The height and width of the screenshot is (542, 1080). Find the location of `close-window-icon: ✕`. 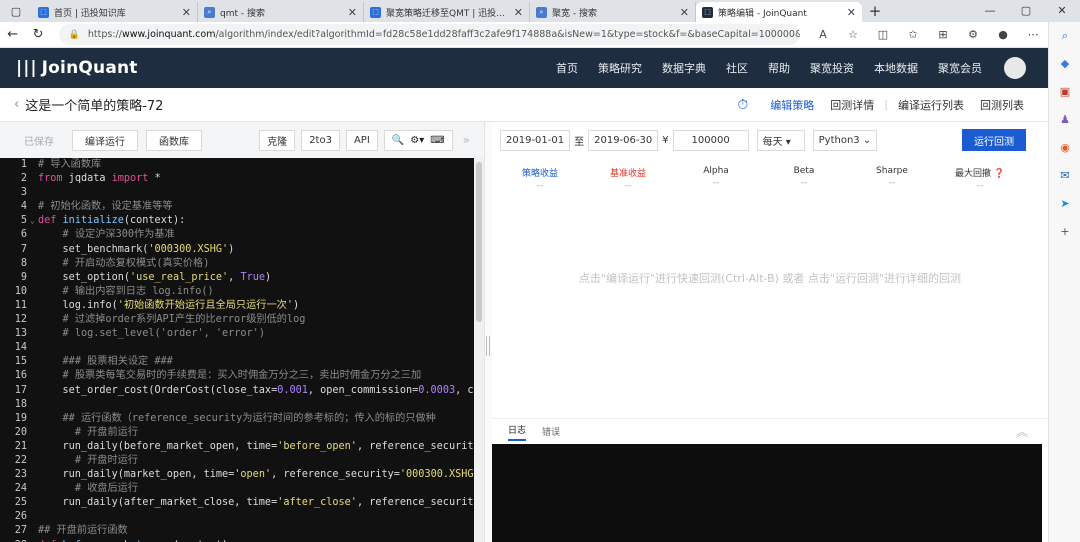

close-window-icon: ✕ is located at coordinates (1062, 11).